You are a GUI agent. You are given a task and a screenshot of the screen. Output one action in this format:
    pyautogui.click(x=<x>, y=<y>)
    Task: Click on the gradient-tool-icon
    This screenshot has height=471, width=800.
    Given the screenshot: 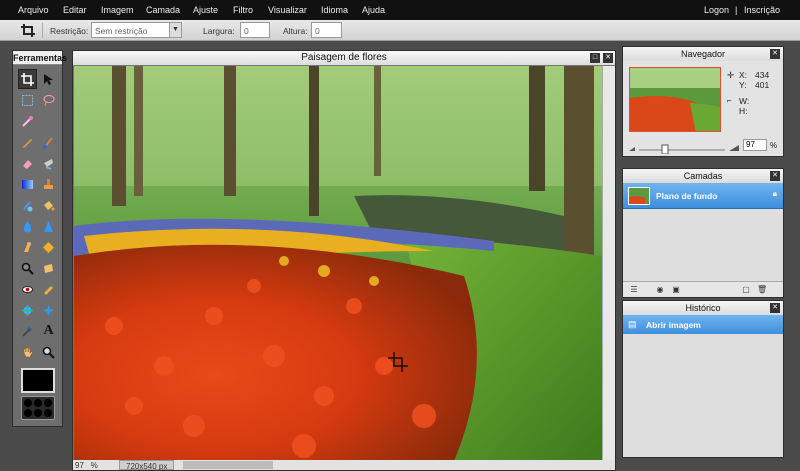 What is the action you would take?
    pyautogui.click(x=27, y=184)
    